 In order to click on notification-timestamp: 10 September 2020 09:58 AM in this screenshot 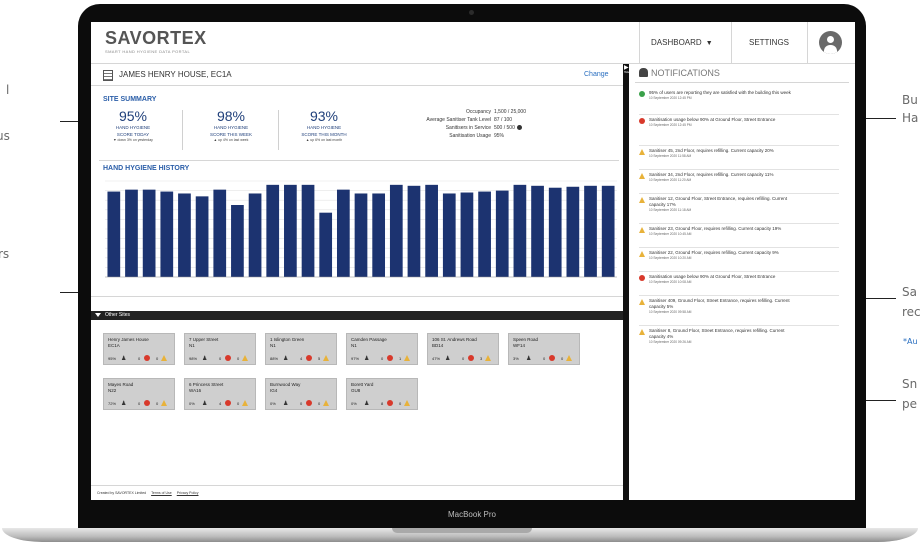, I will do `click(670, 311)`.